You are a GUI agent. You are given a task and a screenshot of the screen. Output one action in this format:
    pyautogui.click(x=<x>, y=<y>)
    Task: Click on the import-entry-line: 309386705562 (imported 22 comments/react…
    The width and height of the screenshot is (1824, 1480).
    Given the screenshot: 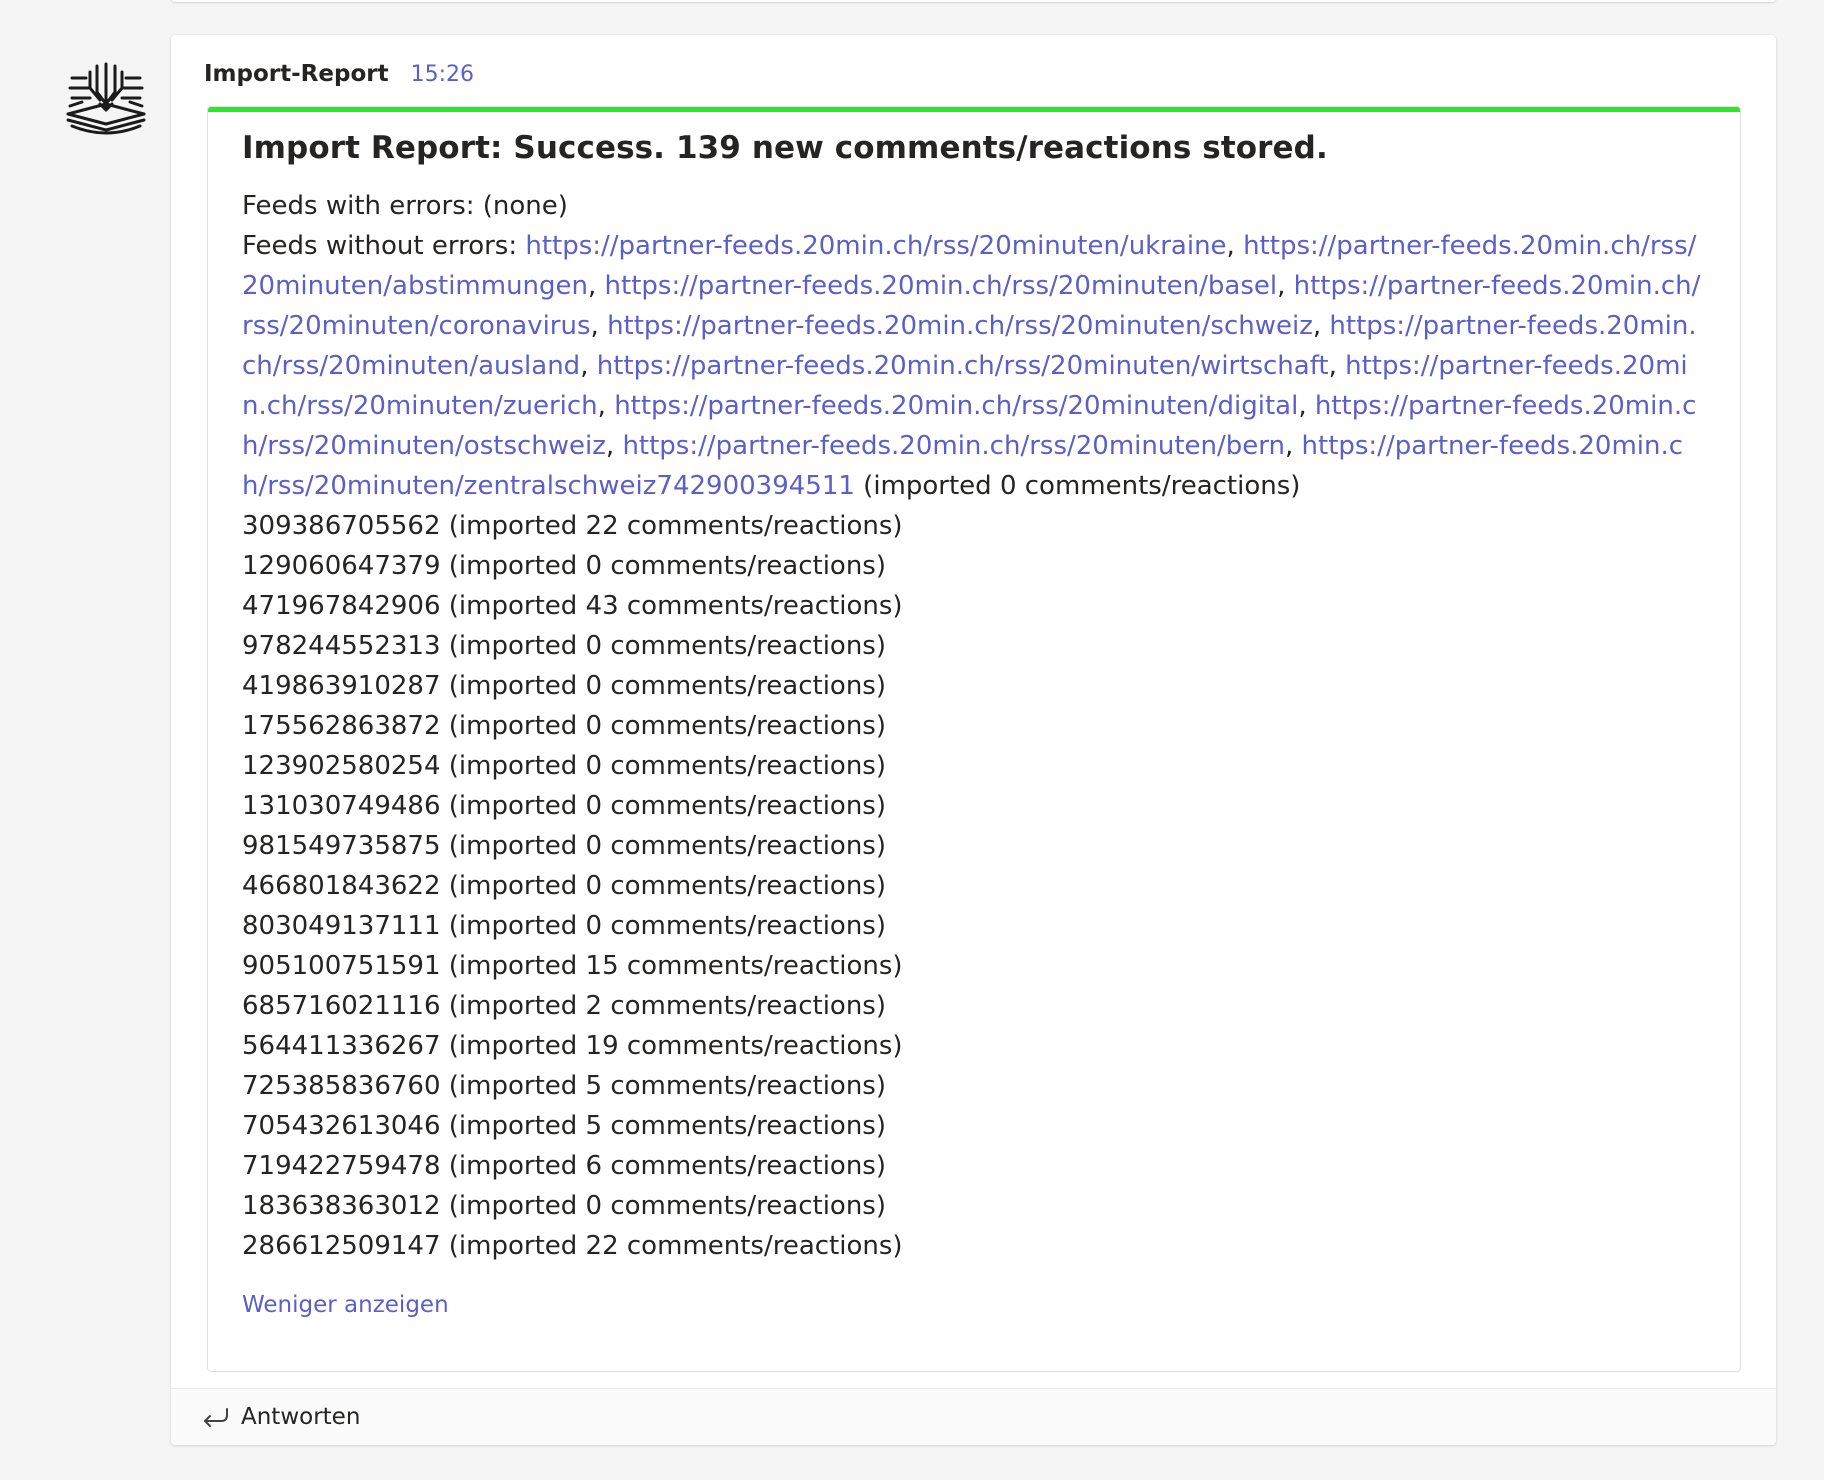 What is the action you would take?
    pyautogui.click(x=572, y=526)
    